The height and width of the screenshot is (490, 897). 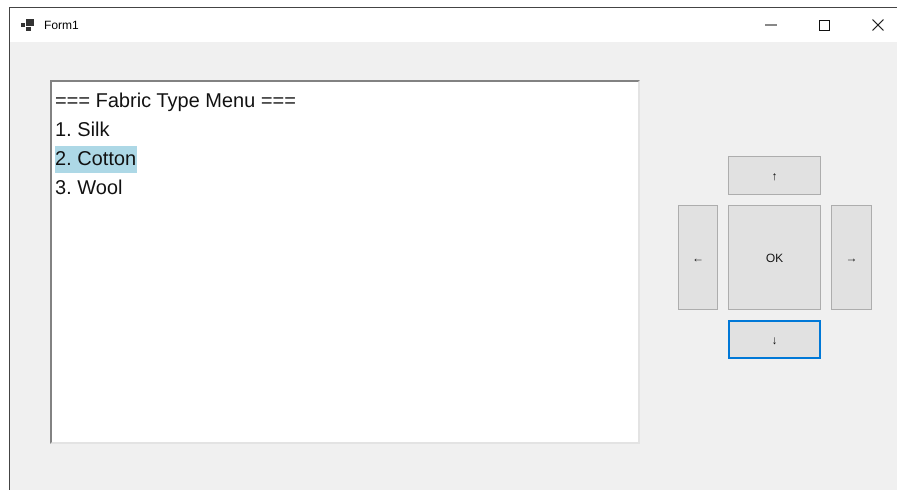 What do you see at coordinates (28, 25) in the screenshot?
I see `app-icon` at bounding box center [28, 25].